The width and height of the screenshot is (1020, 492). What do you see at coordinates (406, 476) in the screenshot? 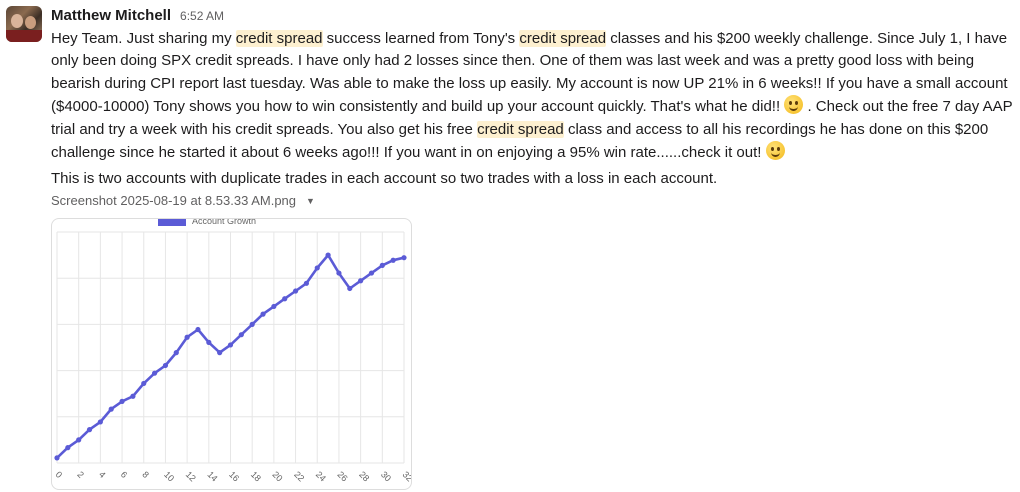
I see `x-tick-label: 32` at bounding box center [406, 476].